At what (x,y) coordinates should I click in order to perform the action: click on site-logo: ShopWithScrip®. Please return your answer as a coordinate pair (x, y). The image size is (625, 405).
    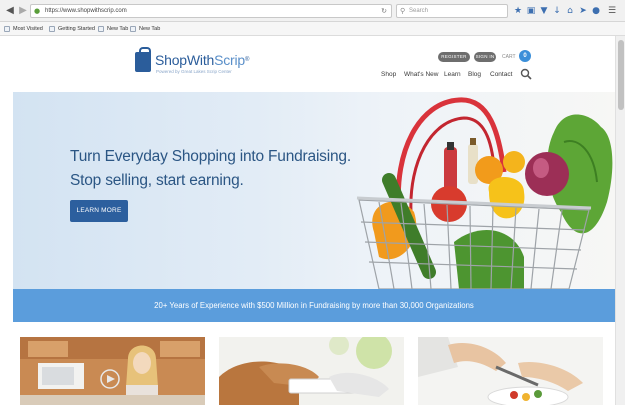
    Looking at the image, I should click on (202, 60).